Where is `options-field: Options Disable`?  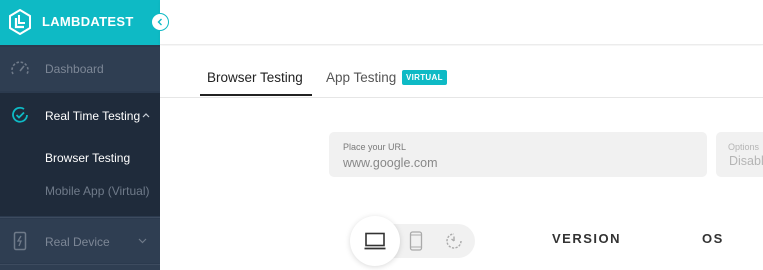
options-field: Options Disable is located at coordinates (739, 154).